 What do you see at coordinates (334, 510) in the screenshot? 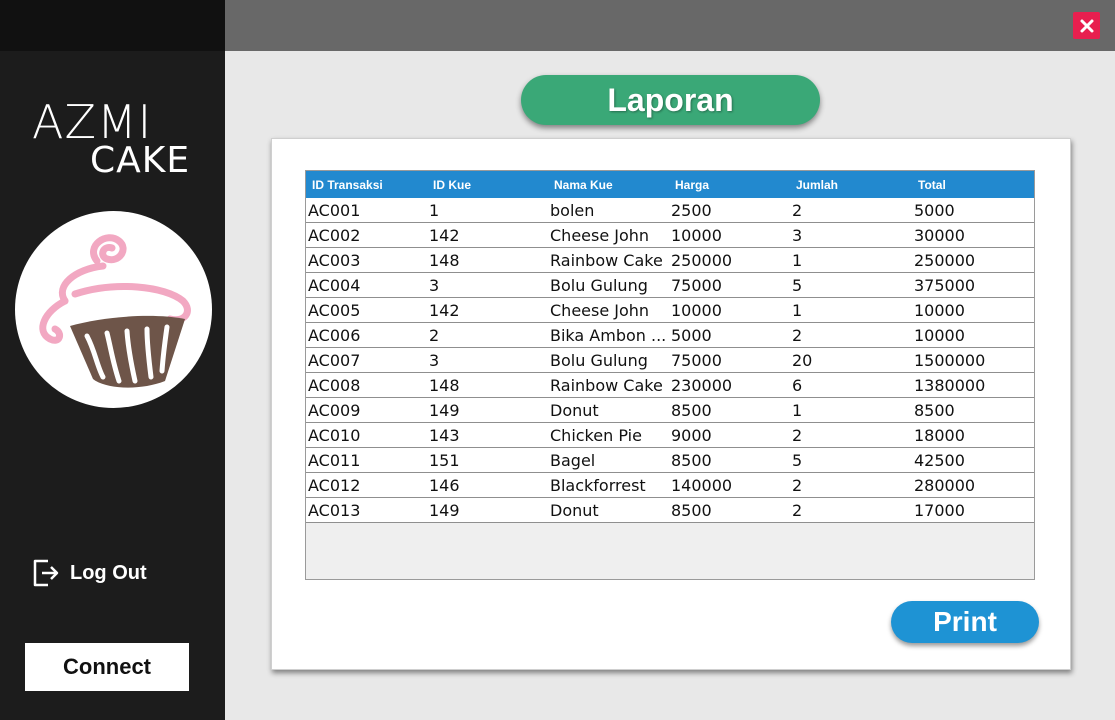
I see `table-cell: AC013` at bounding box center [334, 510].